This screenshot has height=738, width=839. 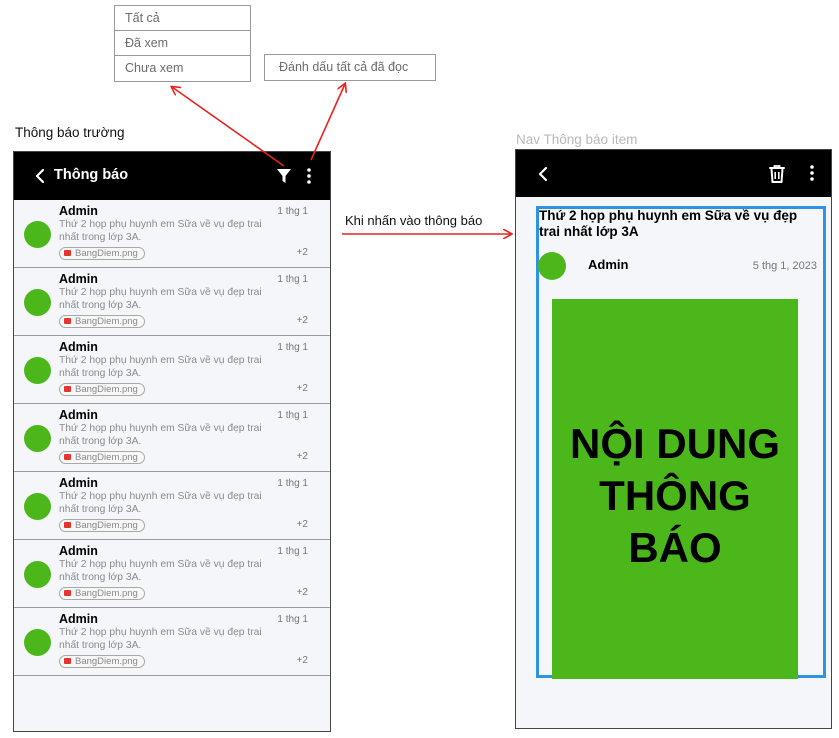 I want to click on filter-dropdown: Tất cả Đã xem Chưa xem, so click(x=182, y=43).